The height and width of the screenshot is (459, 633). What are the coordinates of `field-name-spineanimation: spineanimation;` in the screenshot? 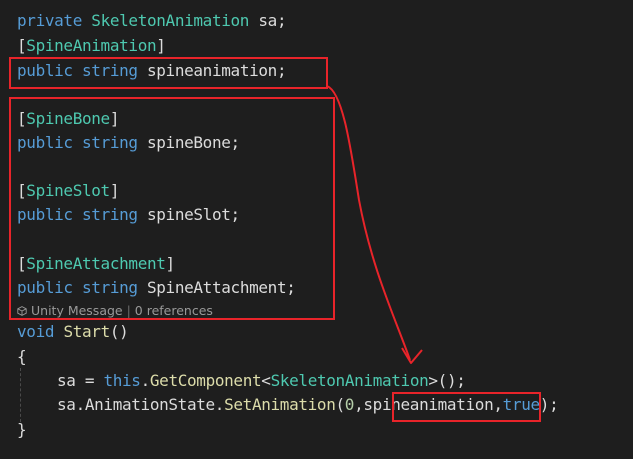 It's located at (212, 70).